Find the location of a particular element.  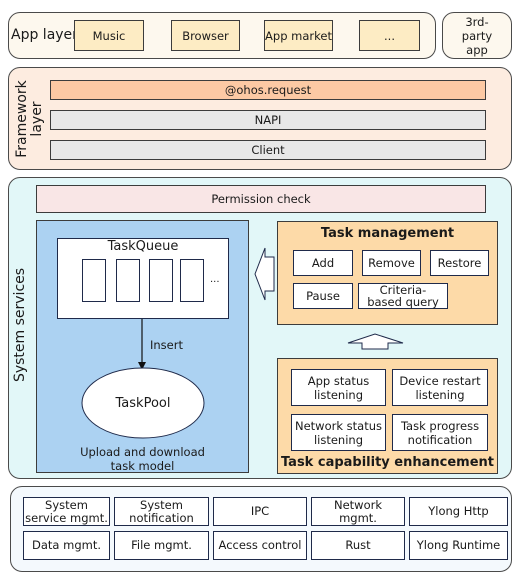

task-management-title: Task management is located at coordinates (387, 233).